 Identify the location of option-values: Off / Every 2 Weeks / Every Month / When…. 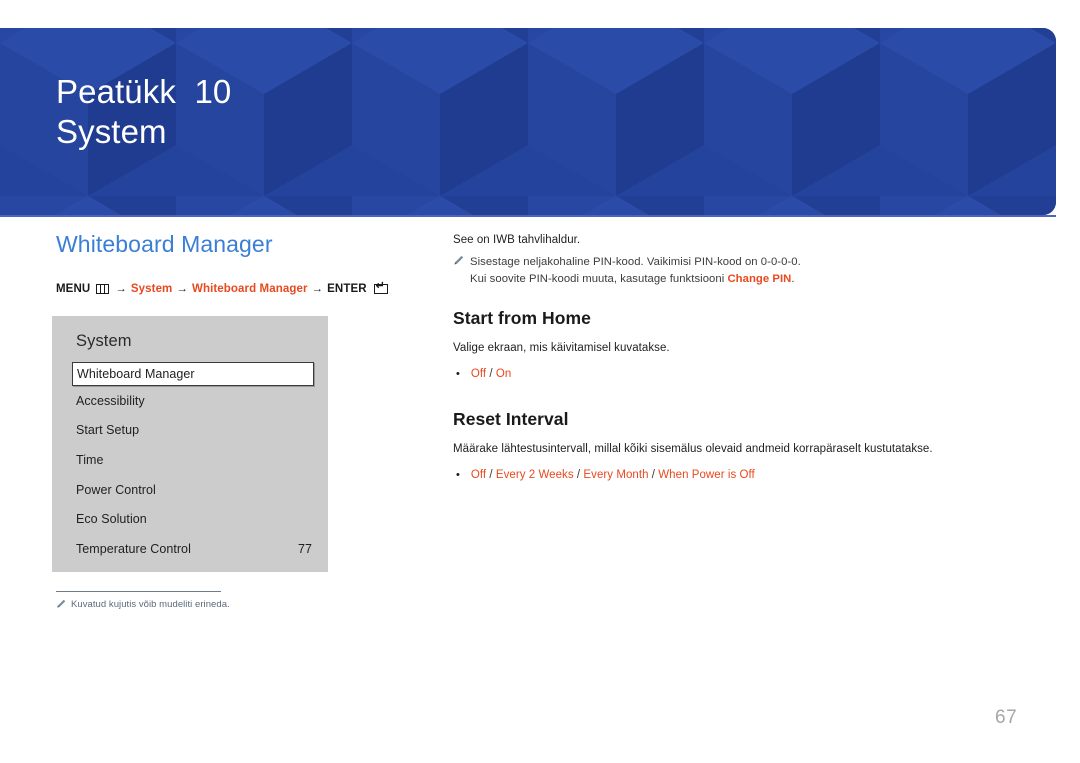
(613, 475).